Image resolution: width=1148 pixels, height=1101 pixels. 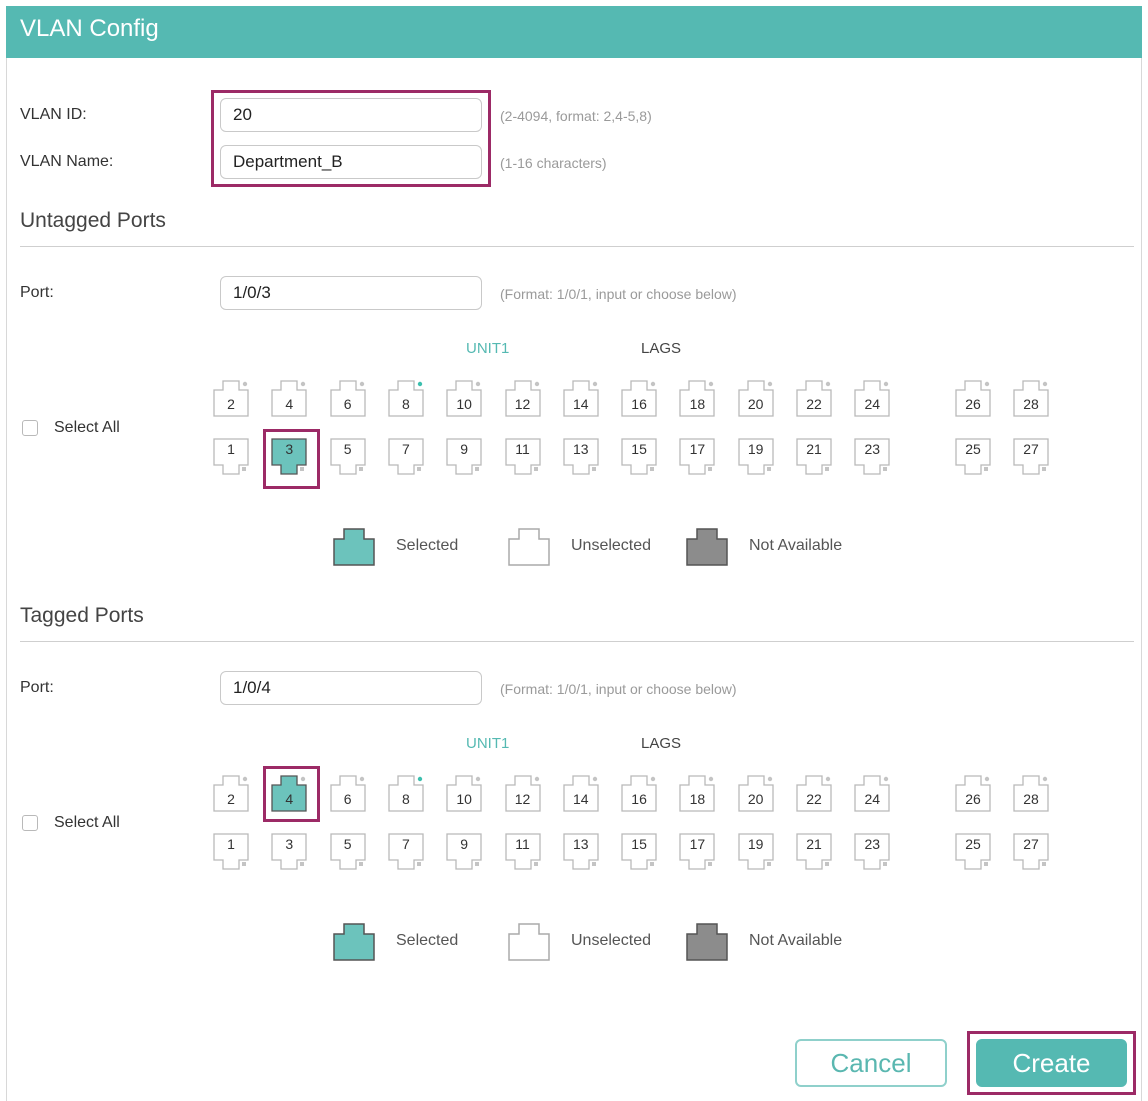 What do you see at coordinates (697, 449) in the screenshot?
I see `port-number: 17` at bounding box center [697, 449].